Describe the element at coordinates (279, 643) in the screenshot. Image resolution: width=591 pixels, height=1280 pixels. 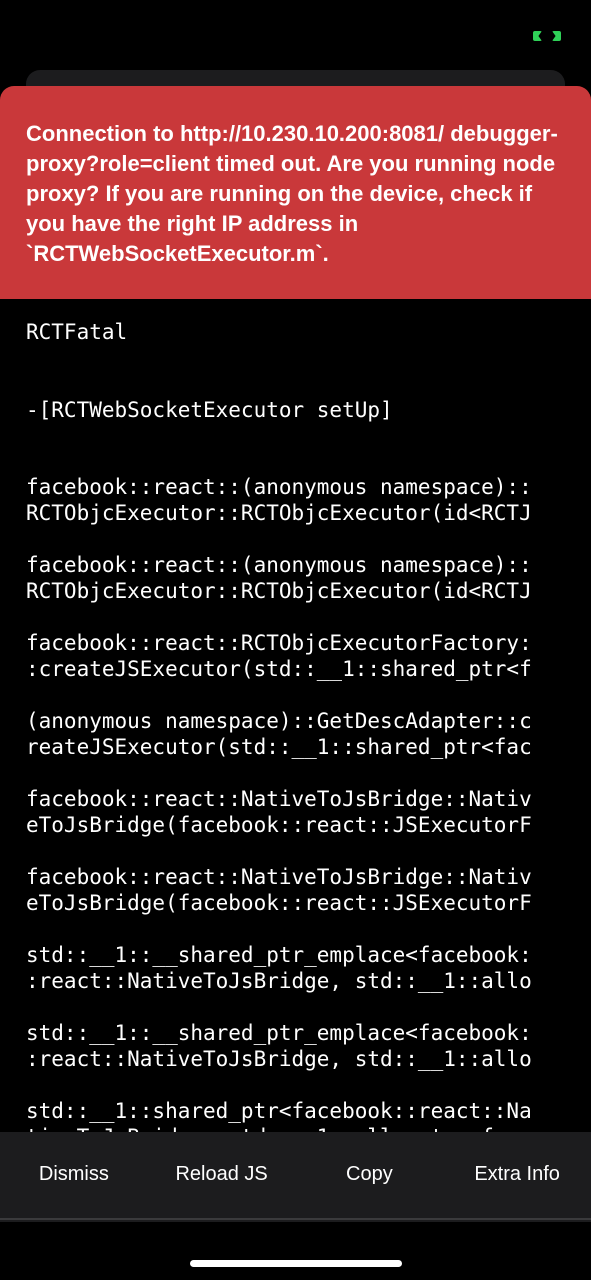
I see `stack-frame-line: facebook::react::RCTObjcExecutorFactory:` at that location.